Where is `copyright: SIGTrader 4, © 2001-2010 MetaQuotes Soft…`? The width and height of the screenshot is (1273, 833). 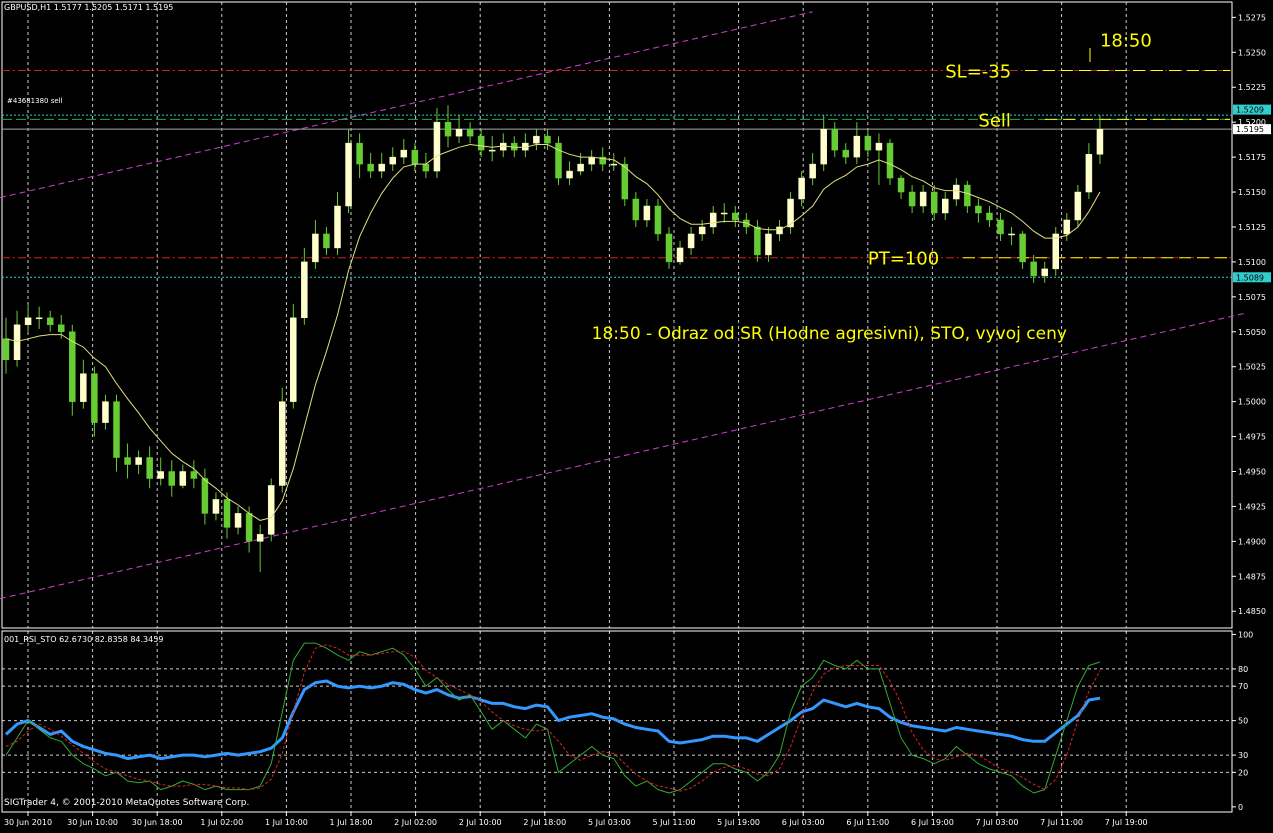 copyright: SIGTrader 4, © 2001-2010 MetaQuotes Soft… is located at coordinates (127, 803).